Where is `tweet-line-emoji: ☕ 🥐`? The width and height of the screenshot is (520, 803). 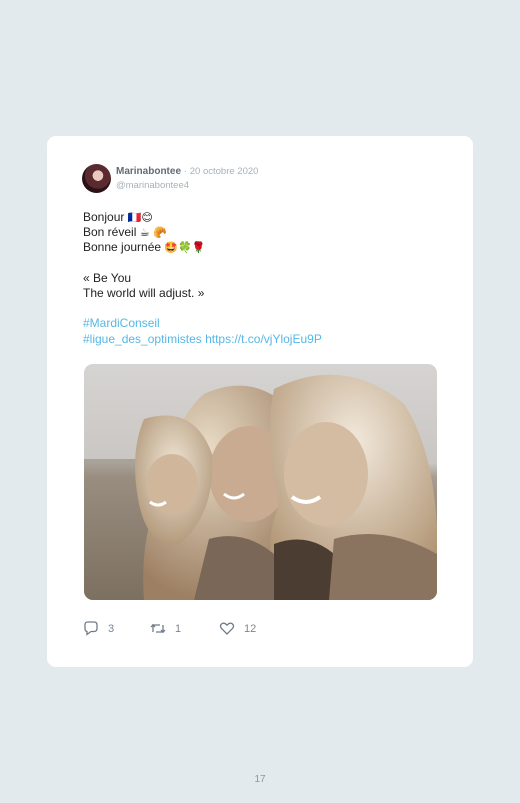 tweet-line-emoji: ☕ 🥐 is located at coordinates (153, 233).